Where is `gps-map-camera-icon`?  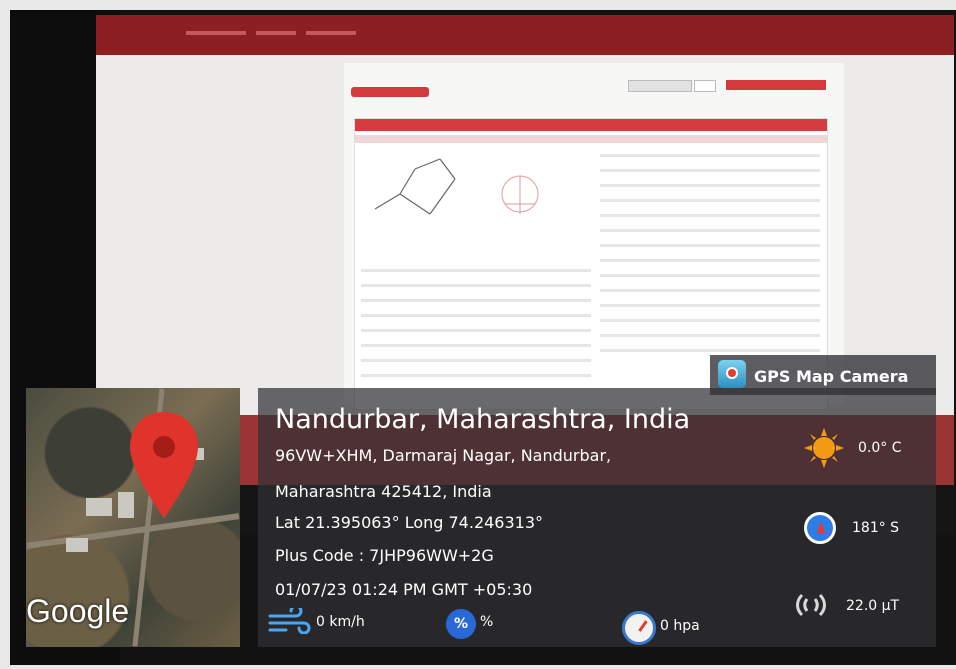
gps-map-camera-icon is located at coordinates (732, 374).